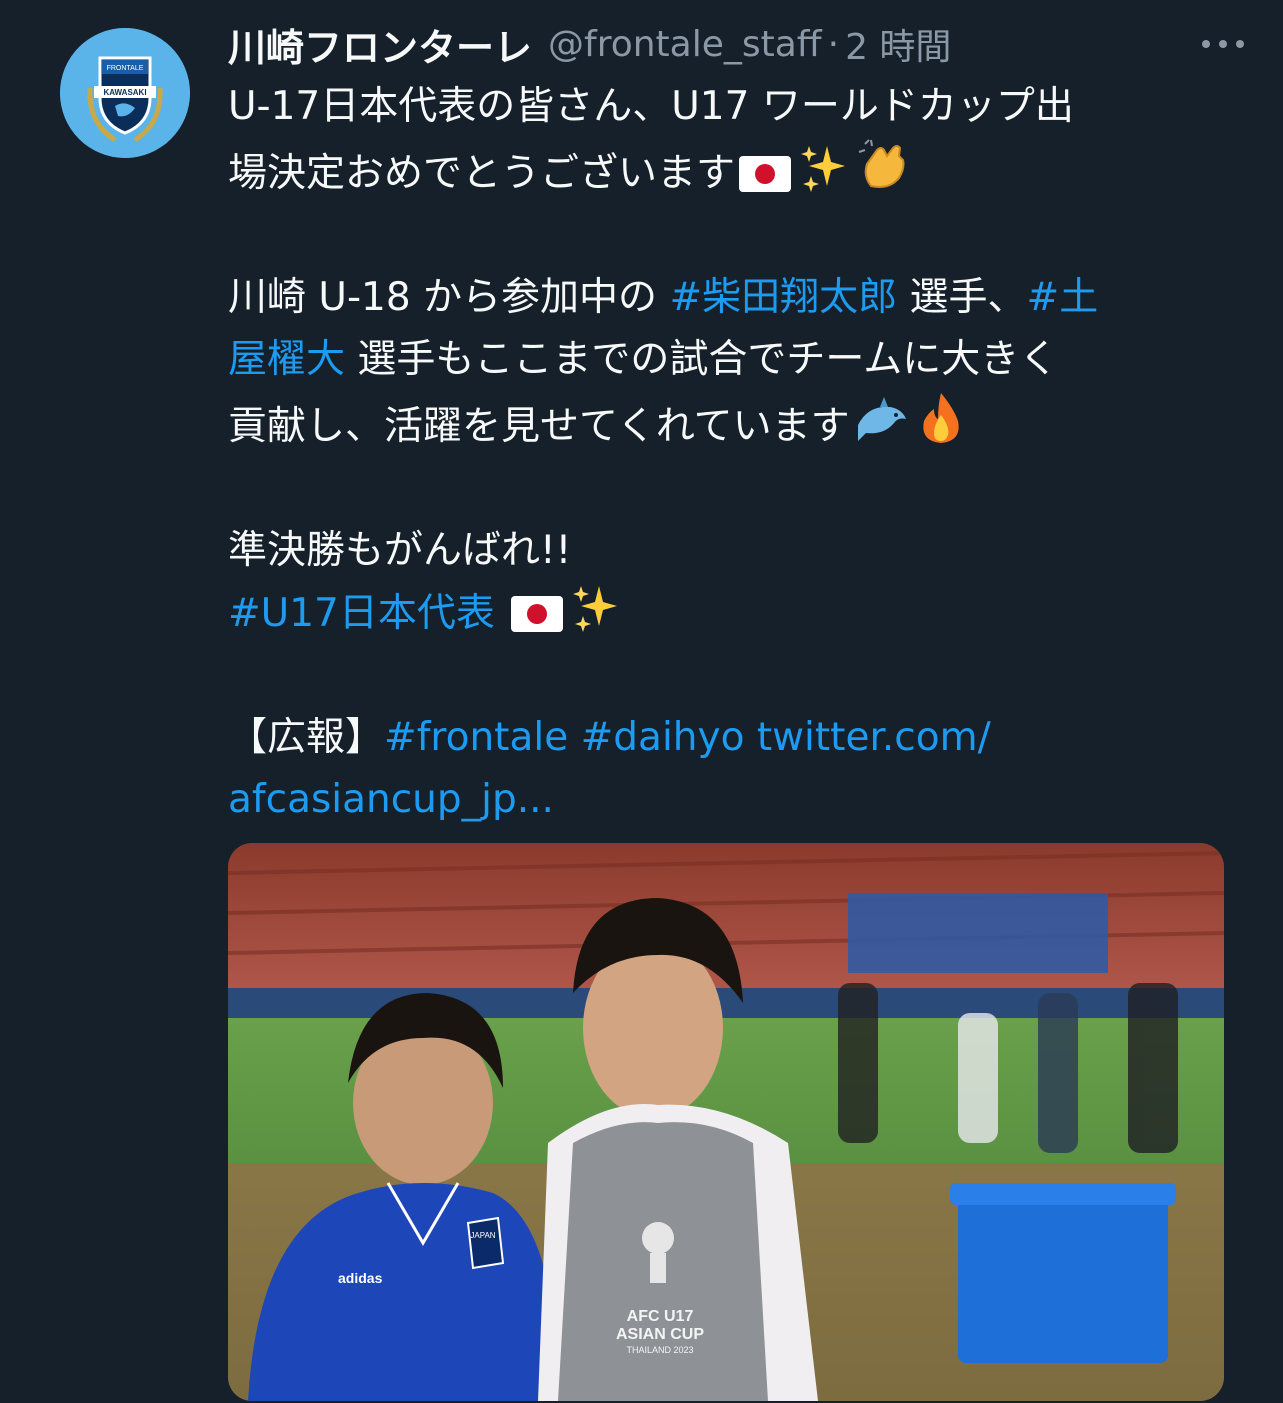 This screenshot has height=1403, width=1283. Describe the element at coordinates (482, 173) in the screenshot. I see `text-span: 場決定おめでとうございます` at that location.